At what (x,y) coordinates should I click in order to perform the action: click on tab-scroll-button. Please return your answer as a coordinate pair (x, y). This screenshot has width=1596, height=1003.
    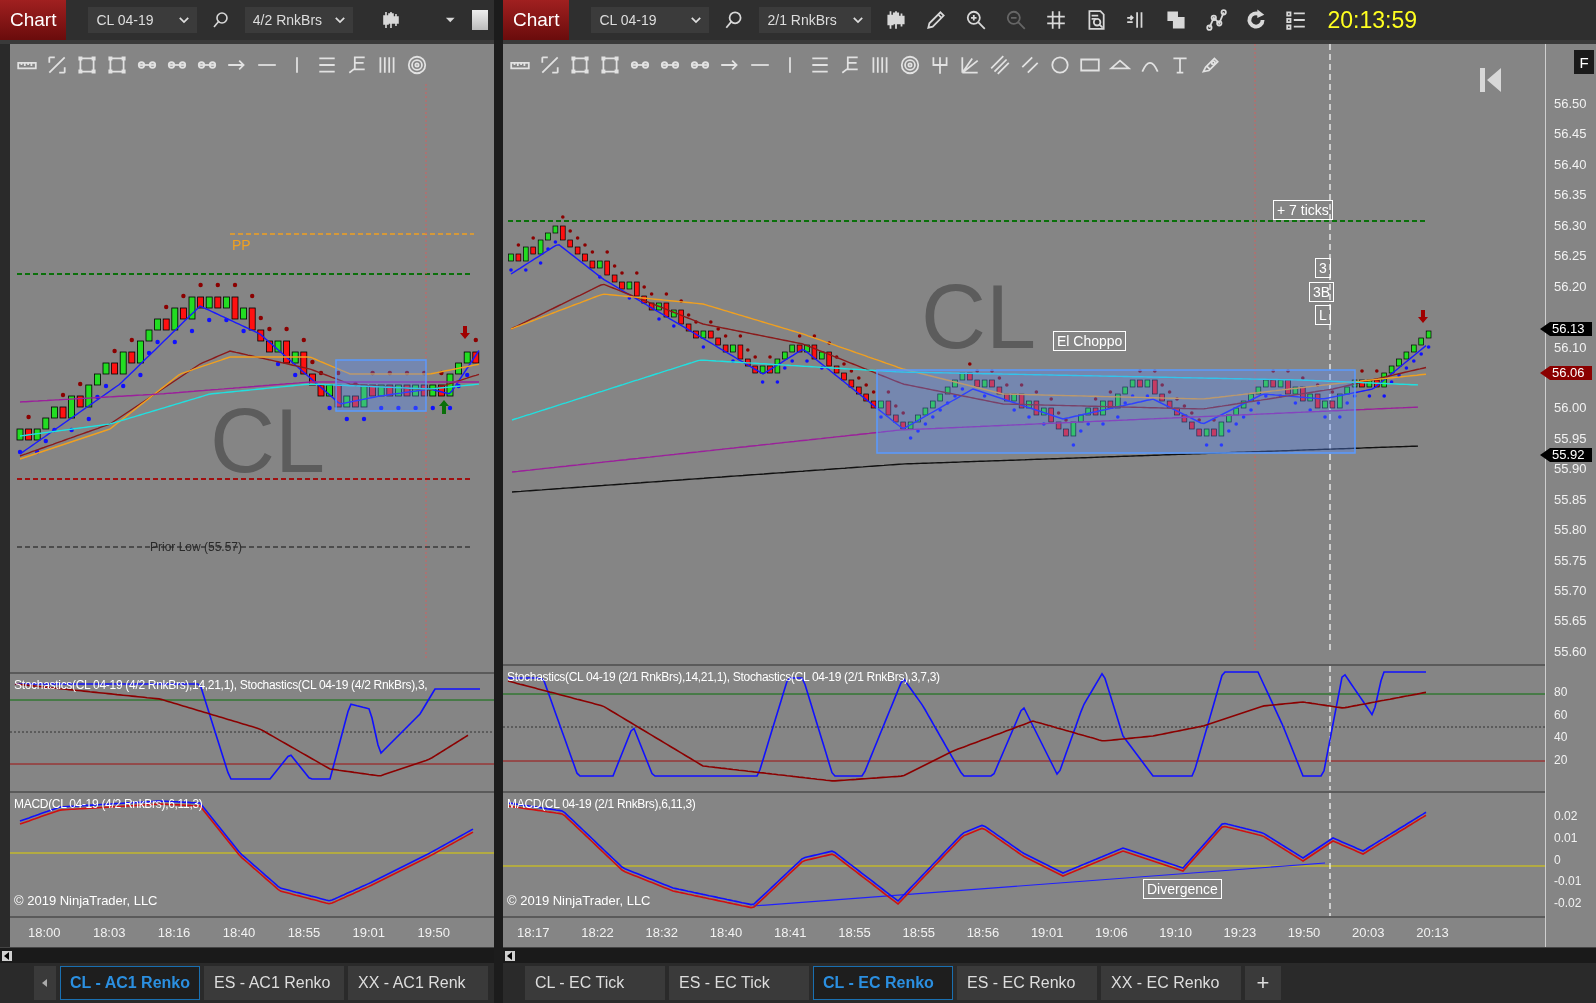
    Looking at the image, I should click on (45, 983).